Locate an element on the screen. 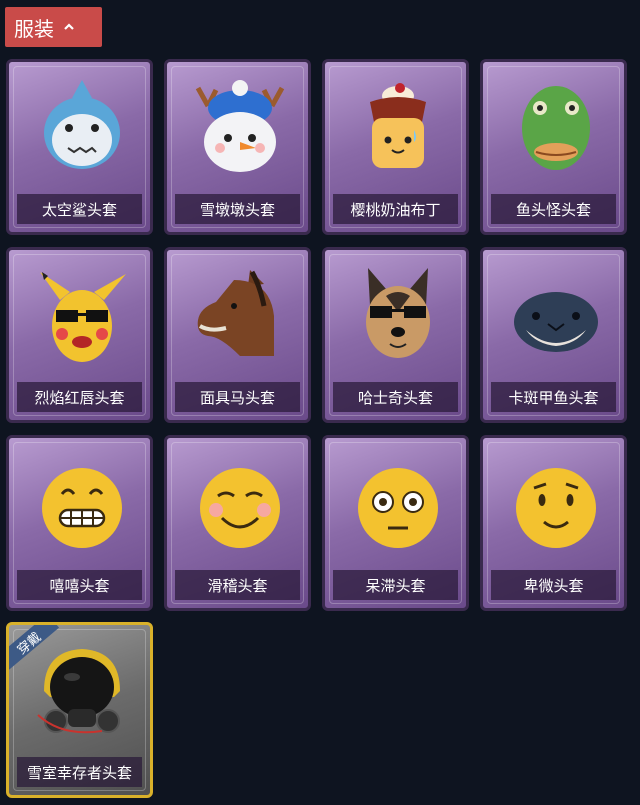 Image resolution: width=640 pixels, height=805 pixels. item-card: 鱼头怪头套 is located at coordinates (553, 147).